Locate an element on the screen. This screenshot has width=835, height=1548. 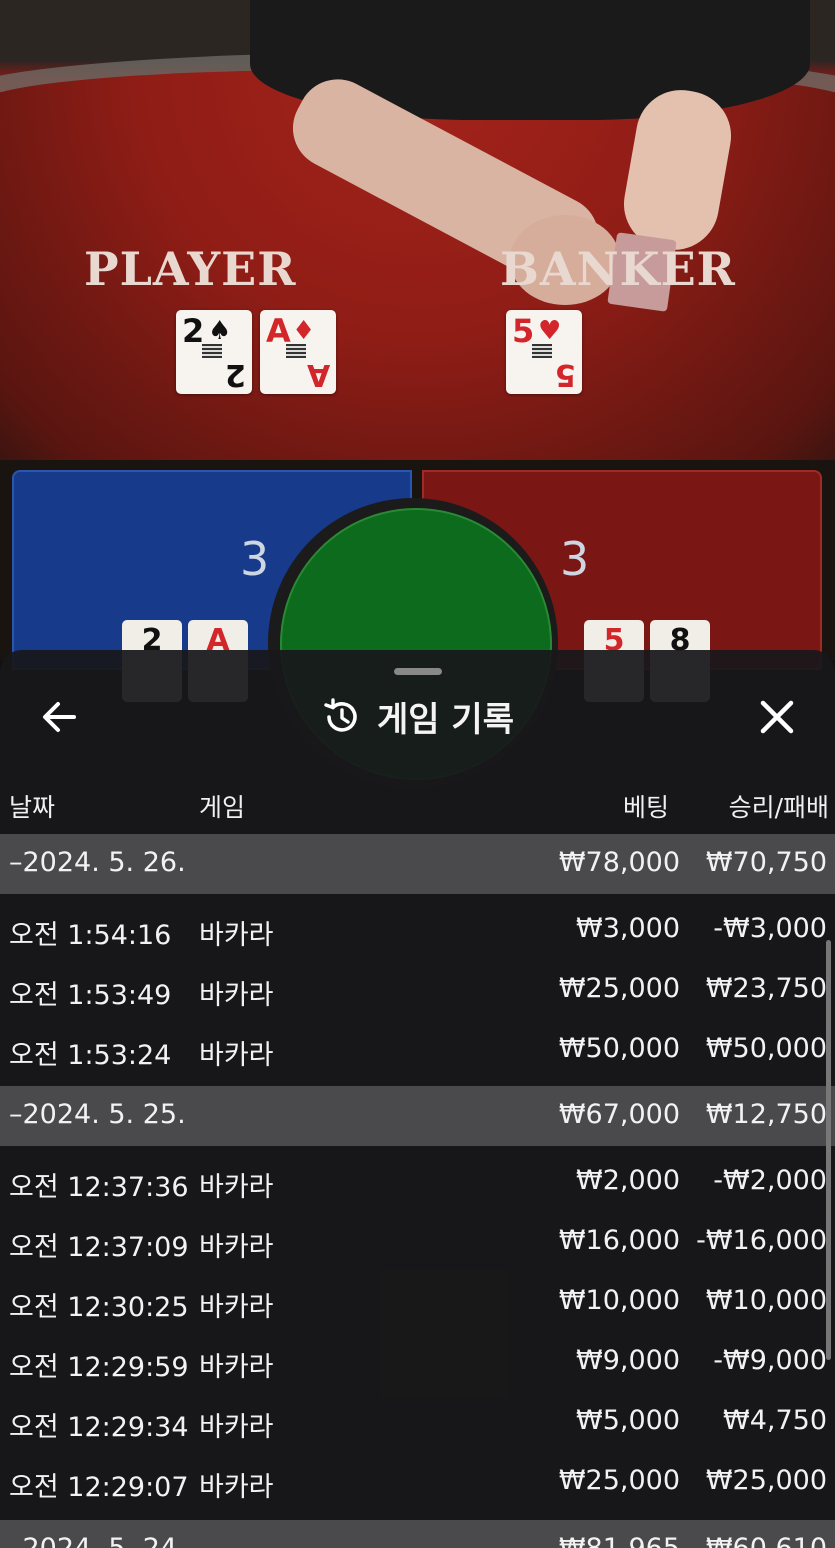
player-card-2: A ♦ A is located at coordinates (298, 352).